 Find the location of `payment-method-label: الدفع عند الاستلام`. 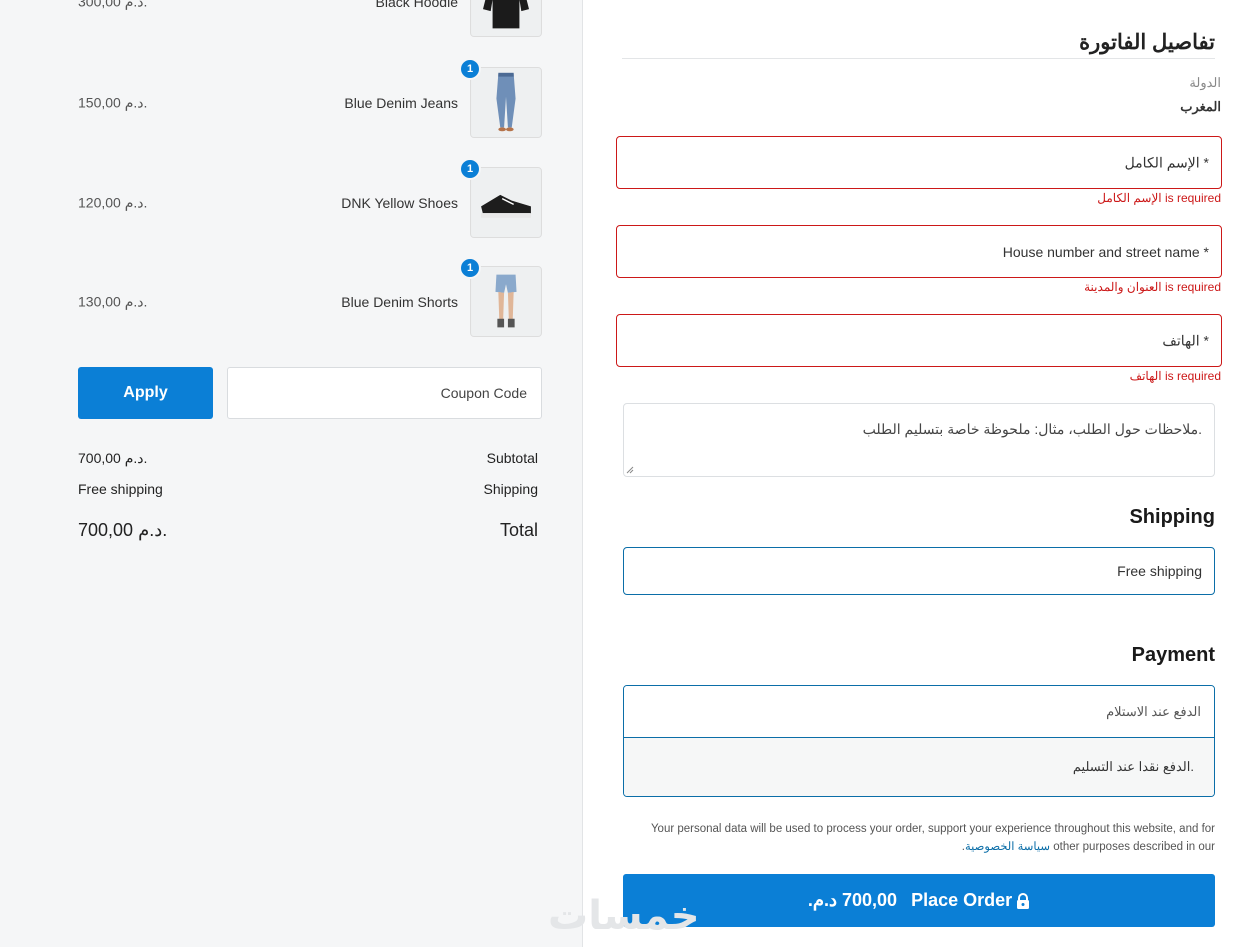

payment-method-label: الدفع عند الاستلام is located at coordinates (1153, 711).